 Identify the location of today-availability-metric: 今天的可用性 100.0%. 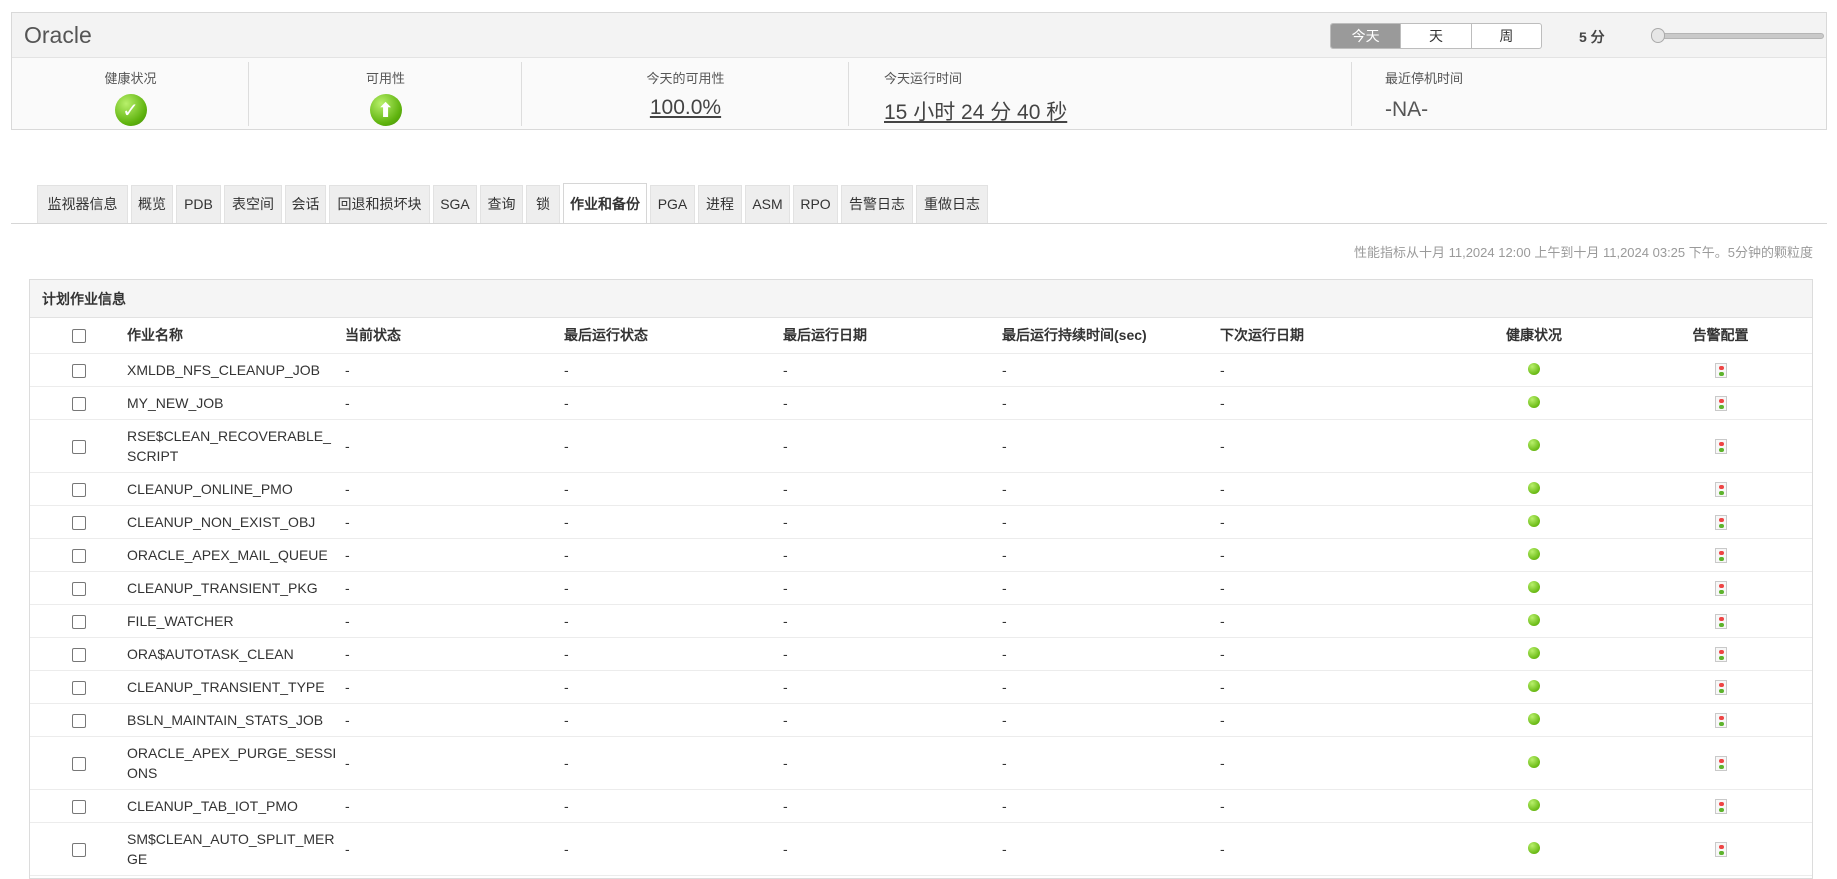
(685, 94).